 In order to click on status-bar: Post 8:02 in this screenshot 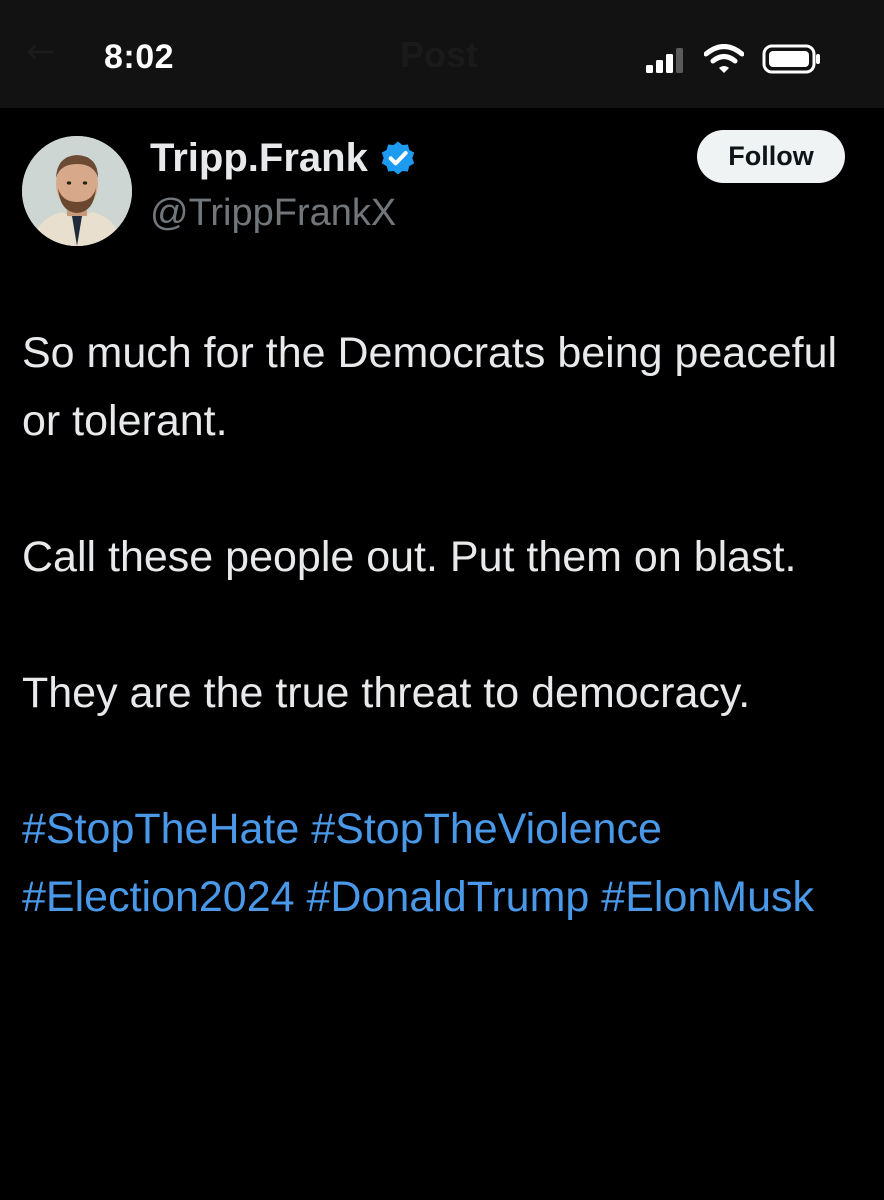, I will do `click(442, 54)`.